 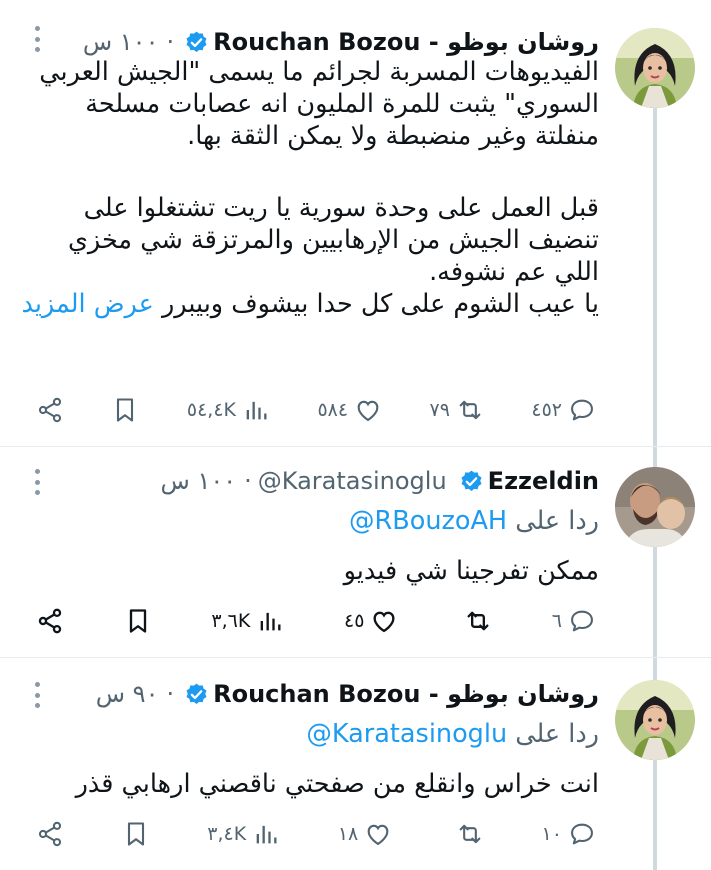 What do you see at coordinates (348, 834) in the screenshot?
I see `like-count: ١٨` at bounding box center [348, 834].